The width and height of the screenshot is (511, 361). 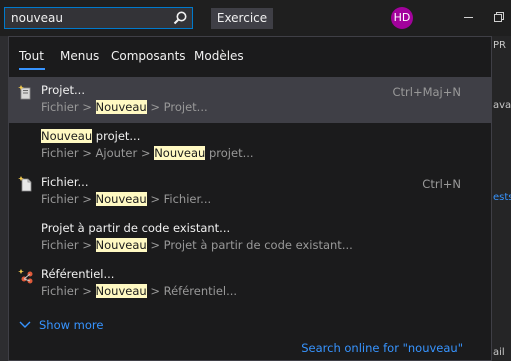 I want to click on background-text: ava, so click(x=502, y=105).